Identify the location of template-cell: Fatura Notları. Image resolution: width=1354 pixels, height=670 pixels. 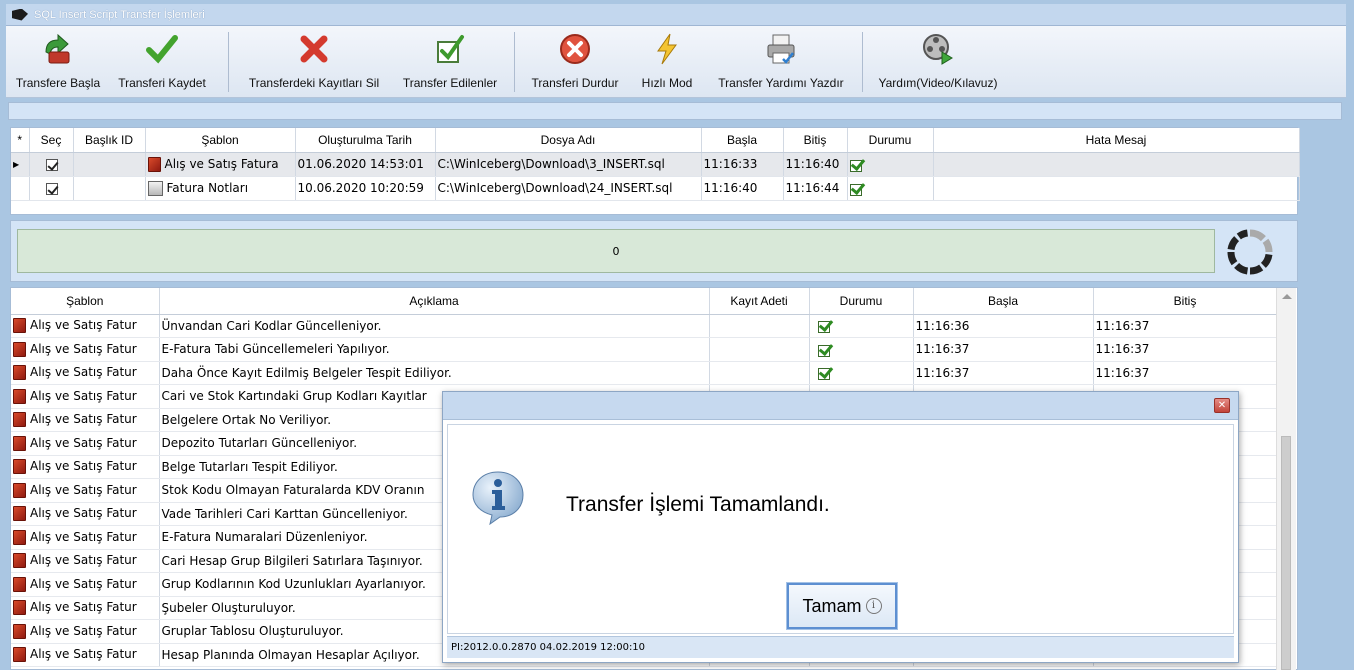
(220, 188).